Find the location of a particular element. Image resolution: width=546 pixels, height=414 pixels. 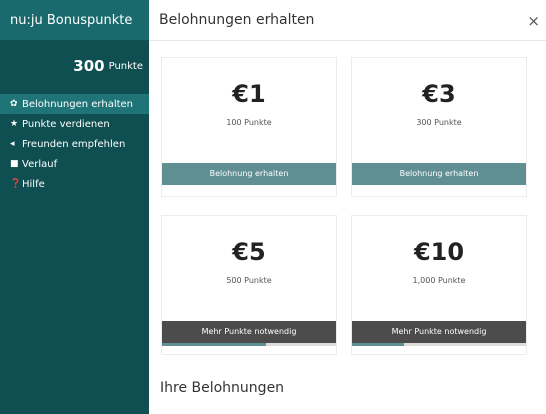

reward-card: €10 1,000 Punkte Mehr Punkte notwendig is located at coordinates (439, 285).